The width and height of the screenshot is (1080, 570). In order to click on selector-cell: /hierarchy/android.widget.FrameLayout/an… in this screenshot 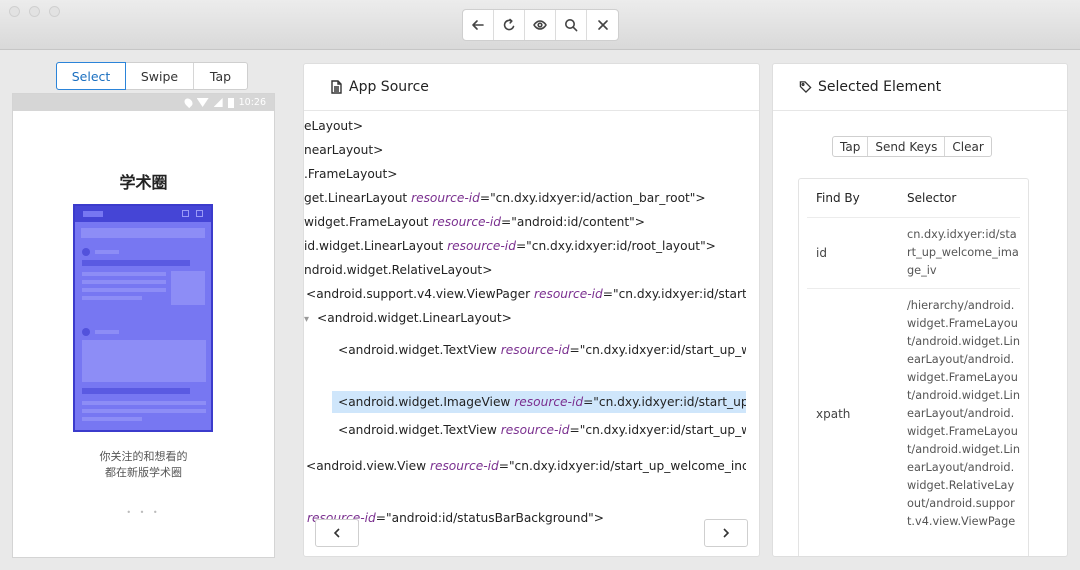, I will do `click(963, 414)`.